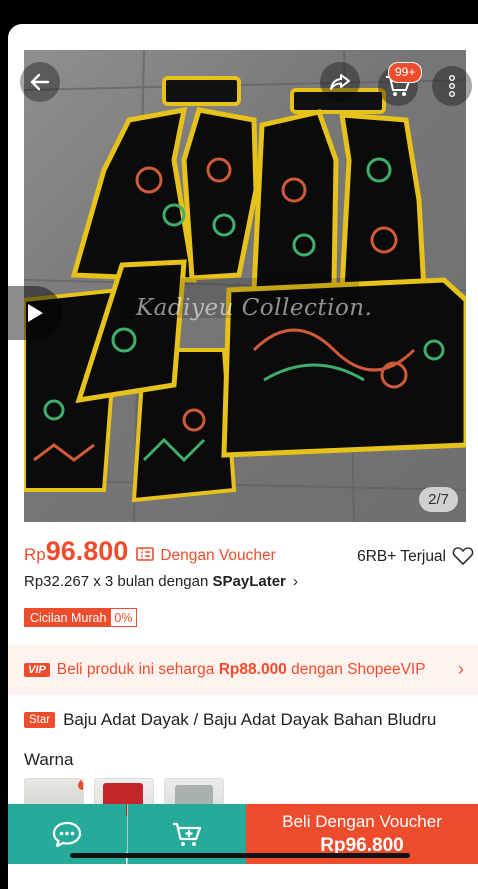  I want to click on vip-text-after: dengan ShopeeVIP, so click(356, 669).